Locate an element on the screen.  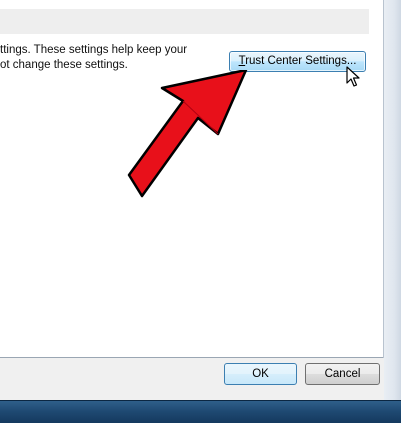
section-header-band is located at coordinates (184, 21).